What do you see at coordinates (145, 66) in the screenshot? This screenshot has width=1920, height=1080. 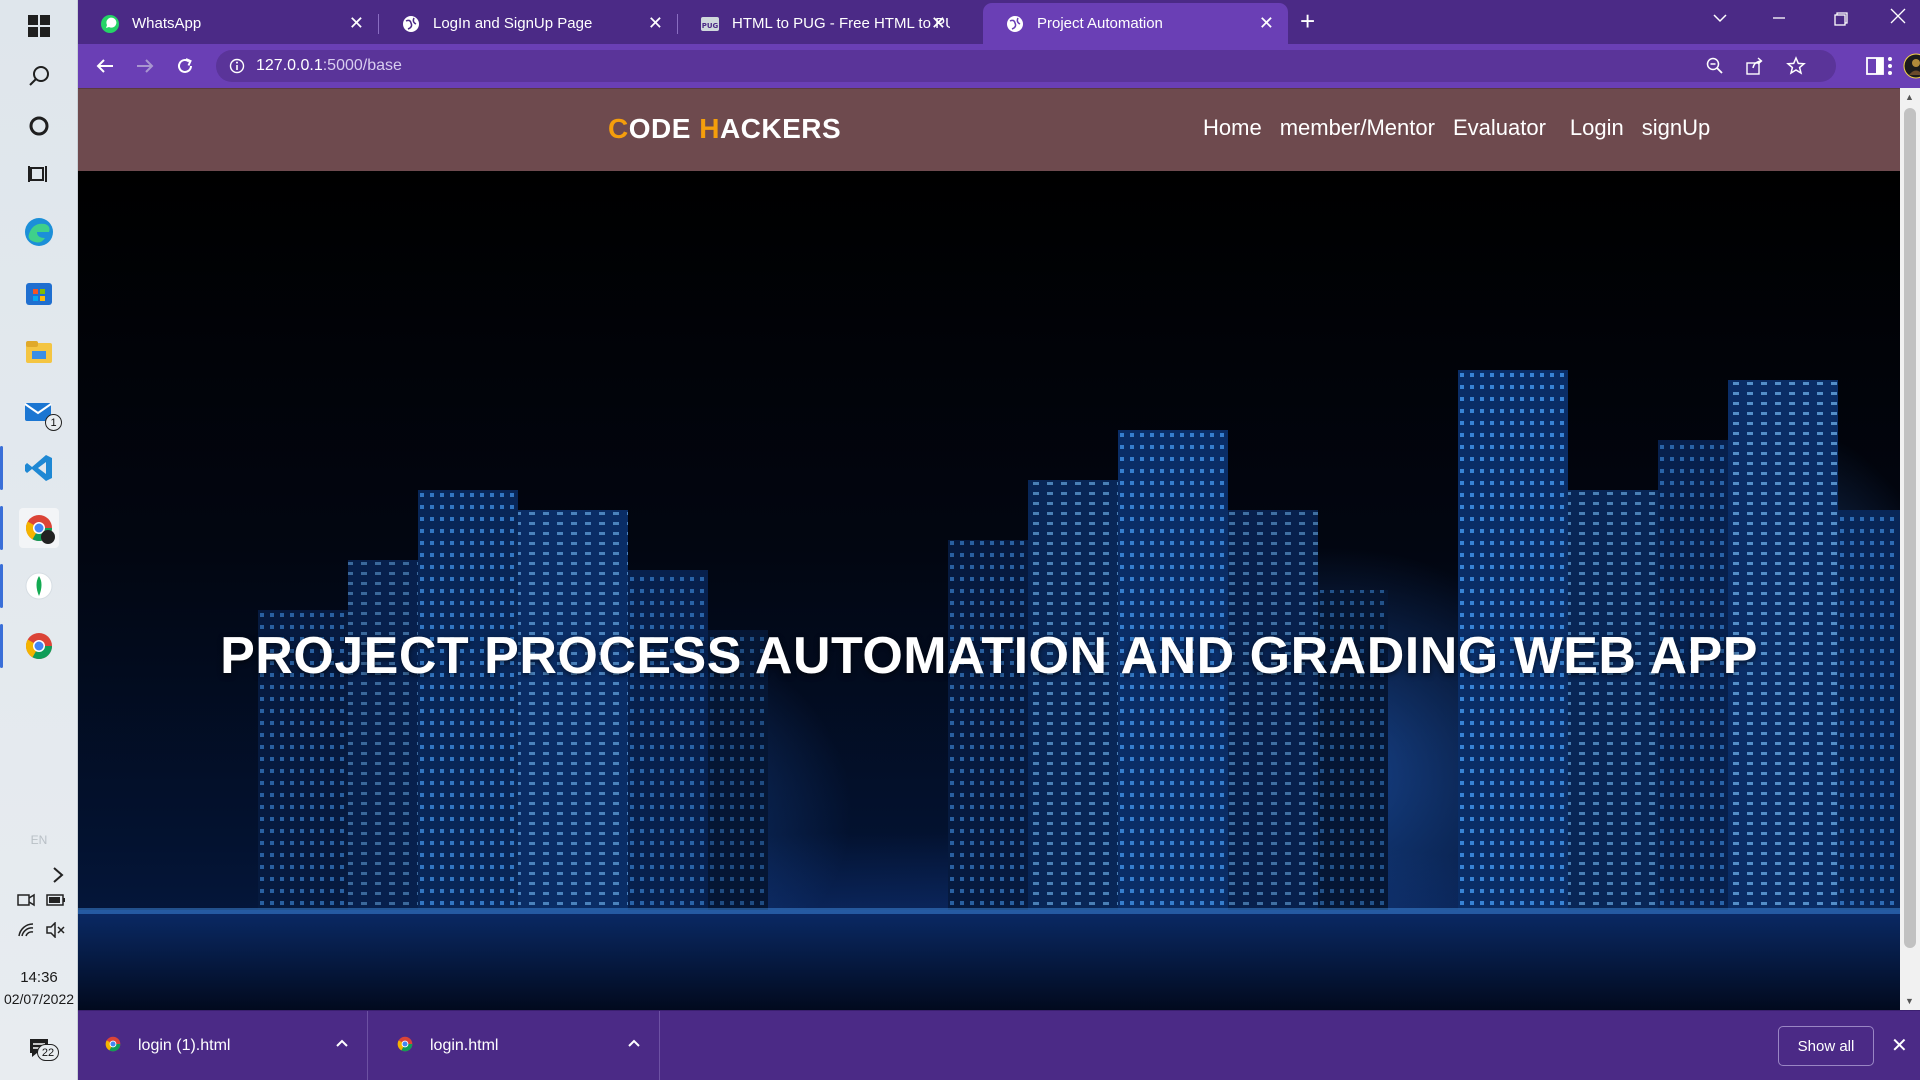 I see `forward-icon` at bounding box center [145, 66].